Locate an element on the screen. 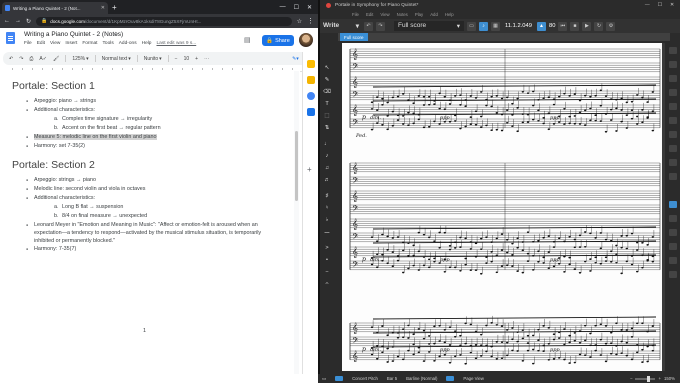 This screenshot has height=383, width=680. document-title: Writing a Piano Quintet - 2 (Notes) is located at coordinates (73, 34).